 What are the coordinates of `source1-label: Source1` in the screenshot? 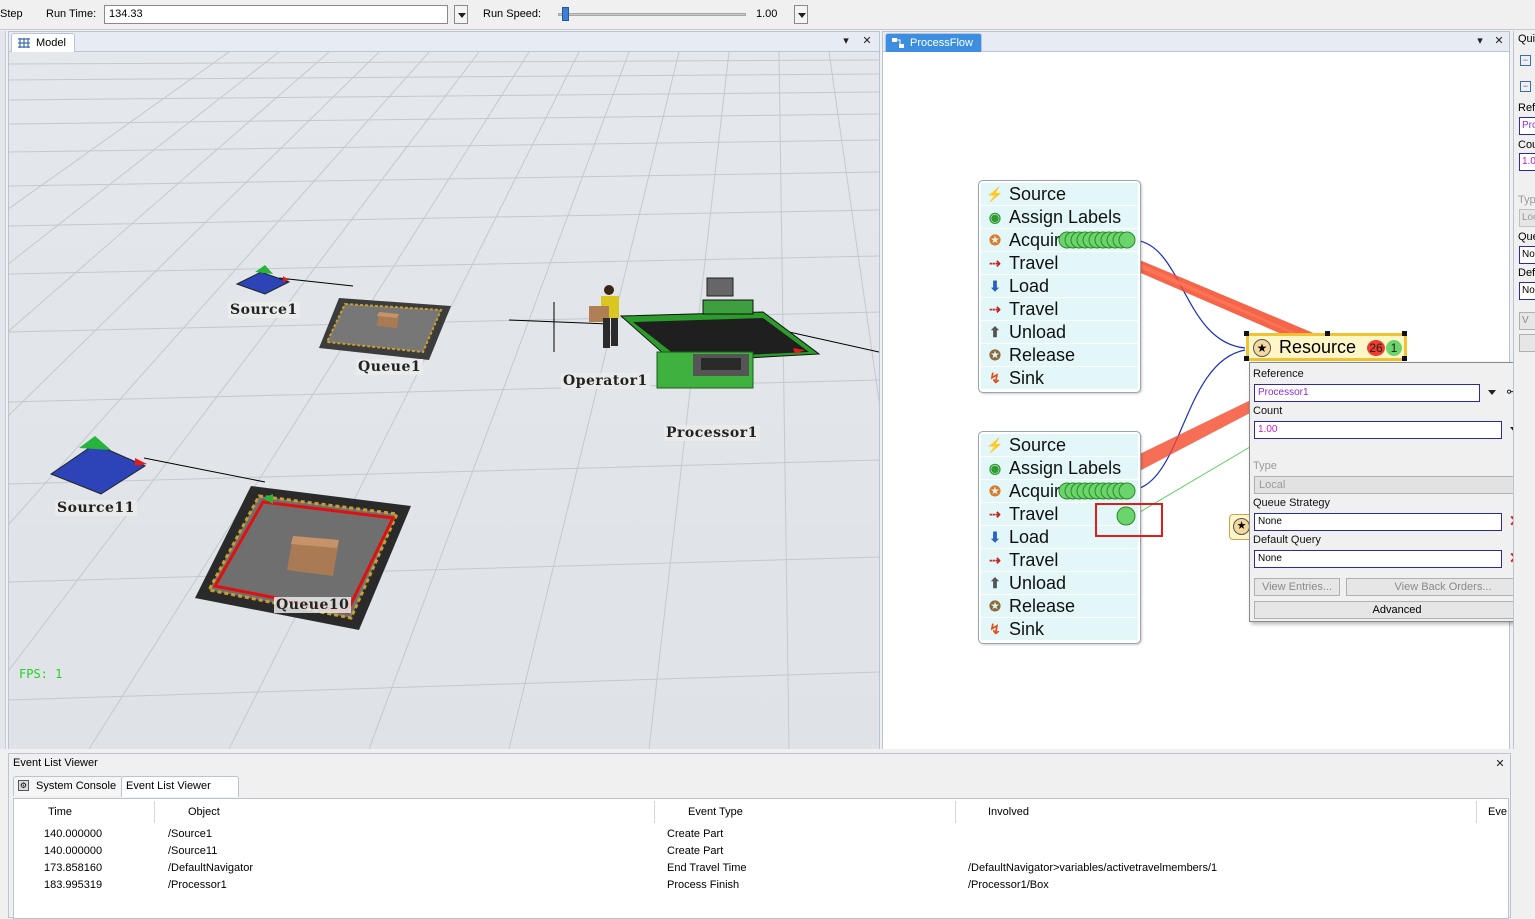 It's located at (264, 310).